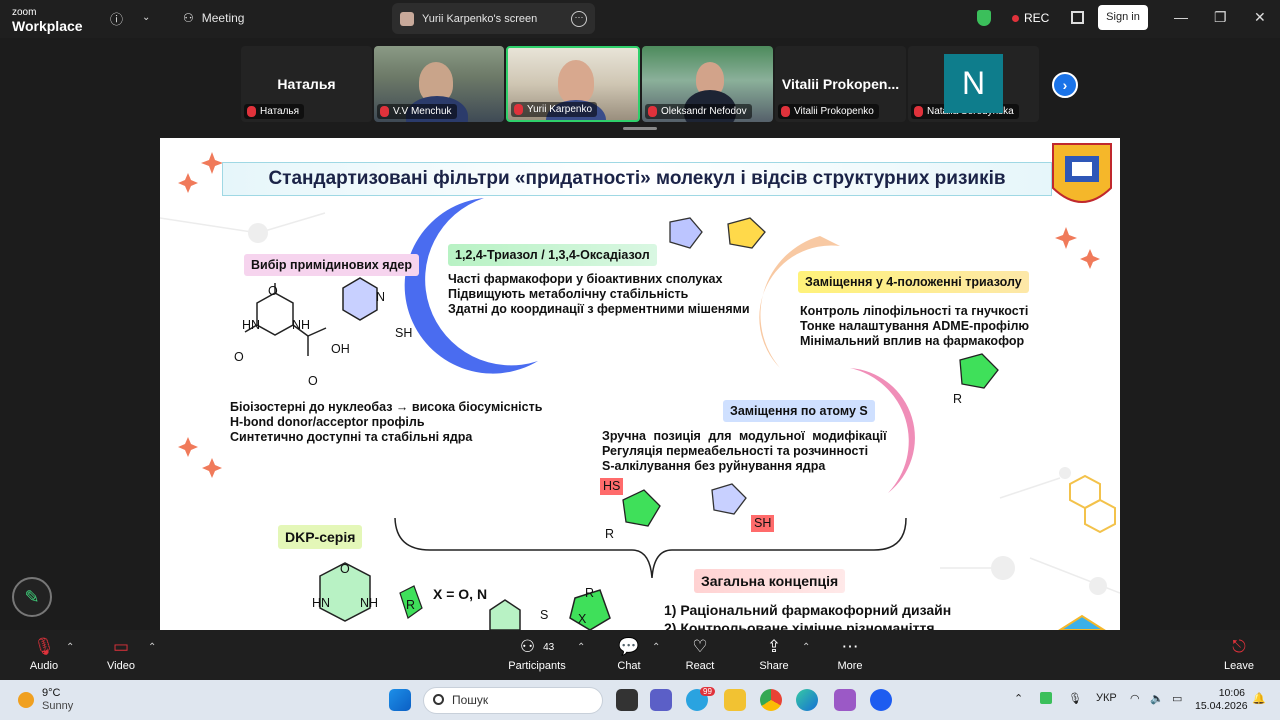  What do you see at coordinates (439, 84) in the screenshot?
I see `participant-video-tile: V.V Menchuk` at bounding box center [439, 84].